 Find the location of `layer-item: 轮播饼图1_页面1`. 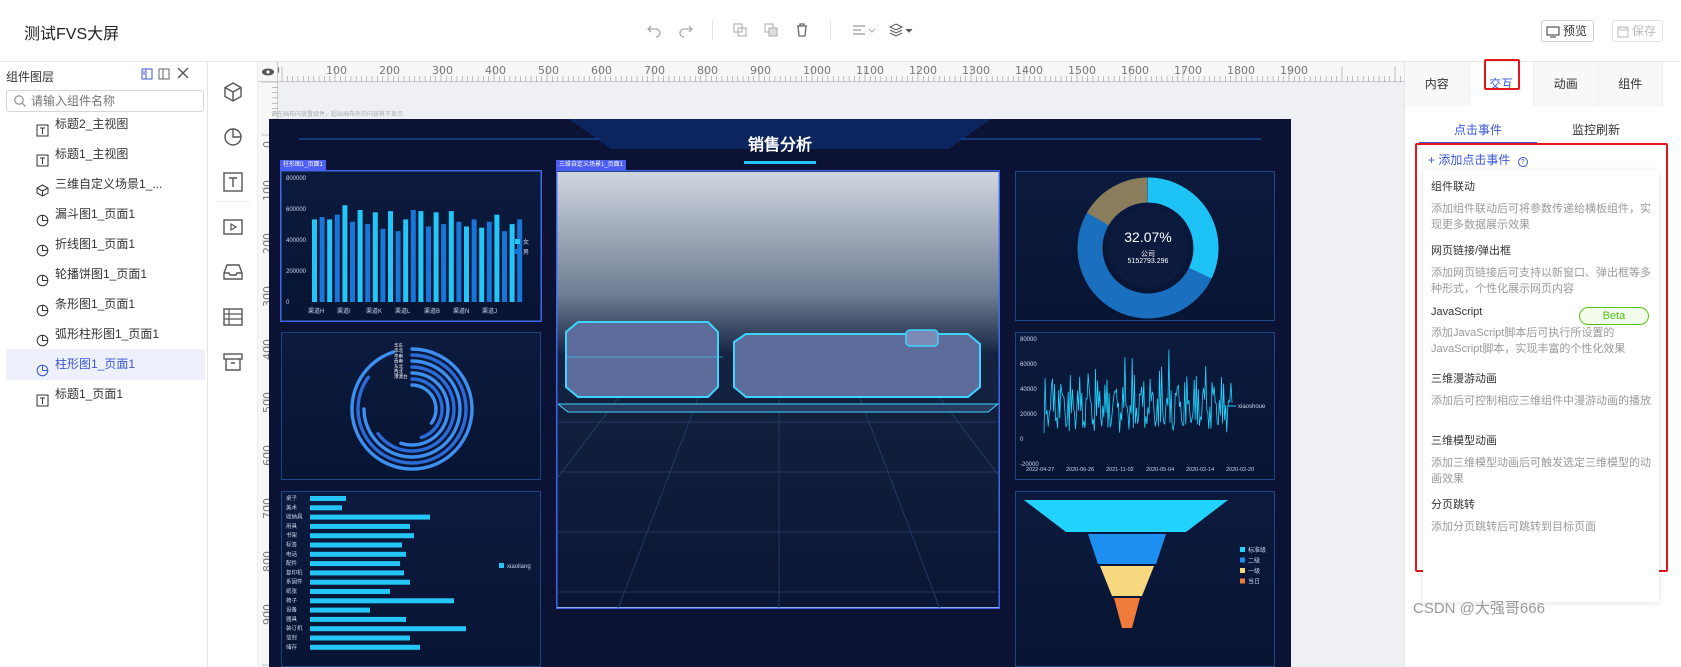

layer-item: 轮播饼图1_页面1 is located at coordinates (105, 274).